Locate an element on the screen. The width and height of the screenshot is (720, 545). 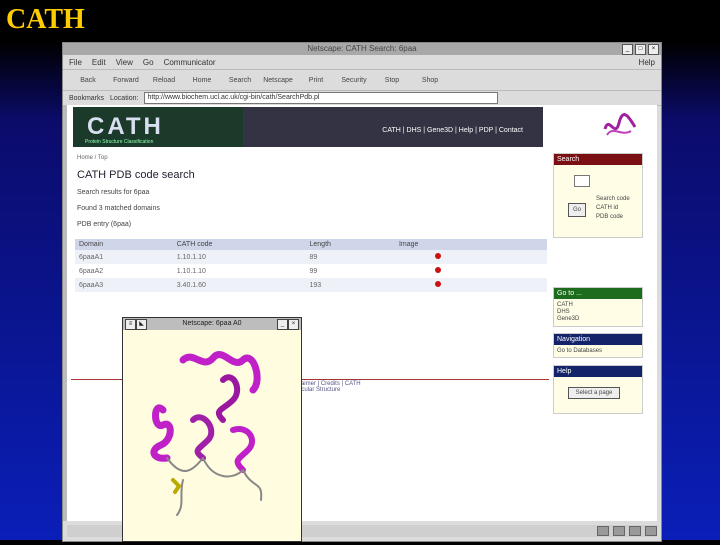
goto-link: Gene3D is located at coordinates (598, 319).